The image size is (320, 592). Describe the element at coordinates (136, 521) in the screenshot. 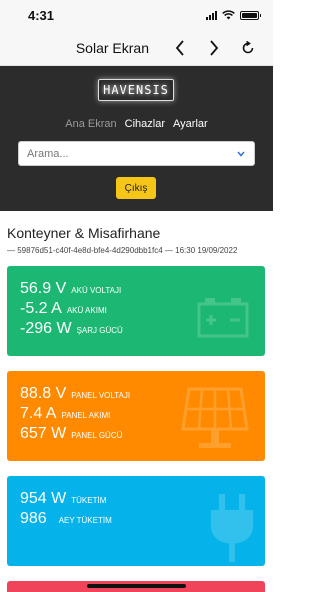

I see `consumption-card: 954 W TÜKETİM 986 AEY TÜKETİM` at that location.